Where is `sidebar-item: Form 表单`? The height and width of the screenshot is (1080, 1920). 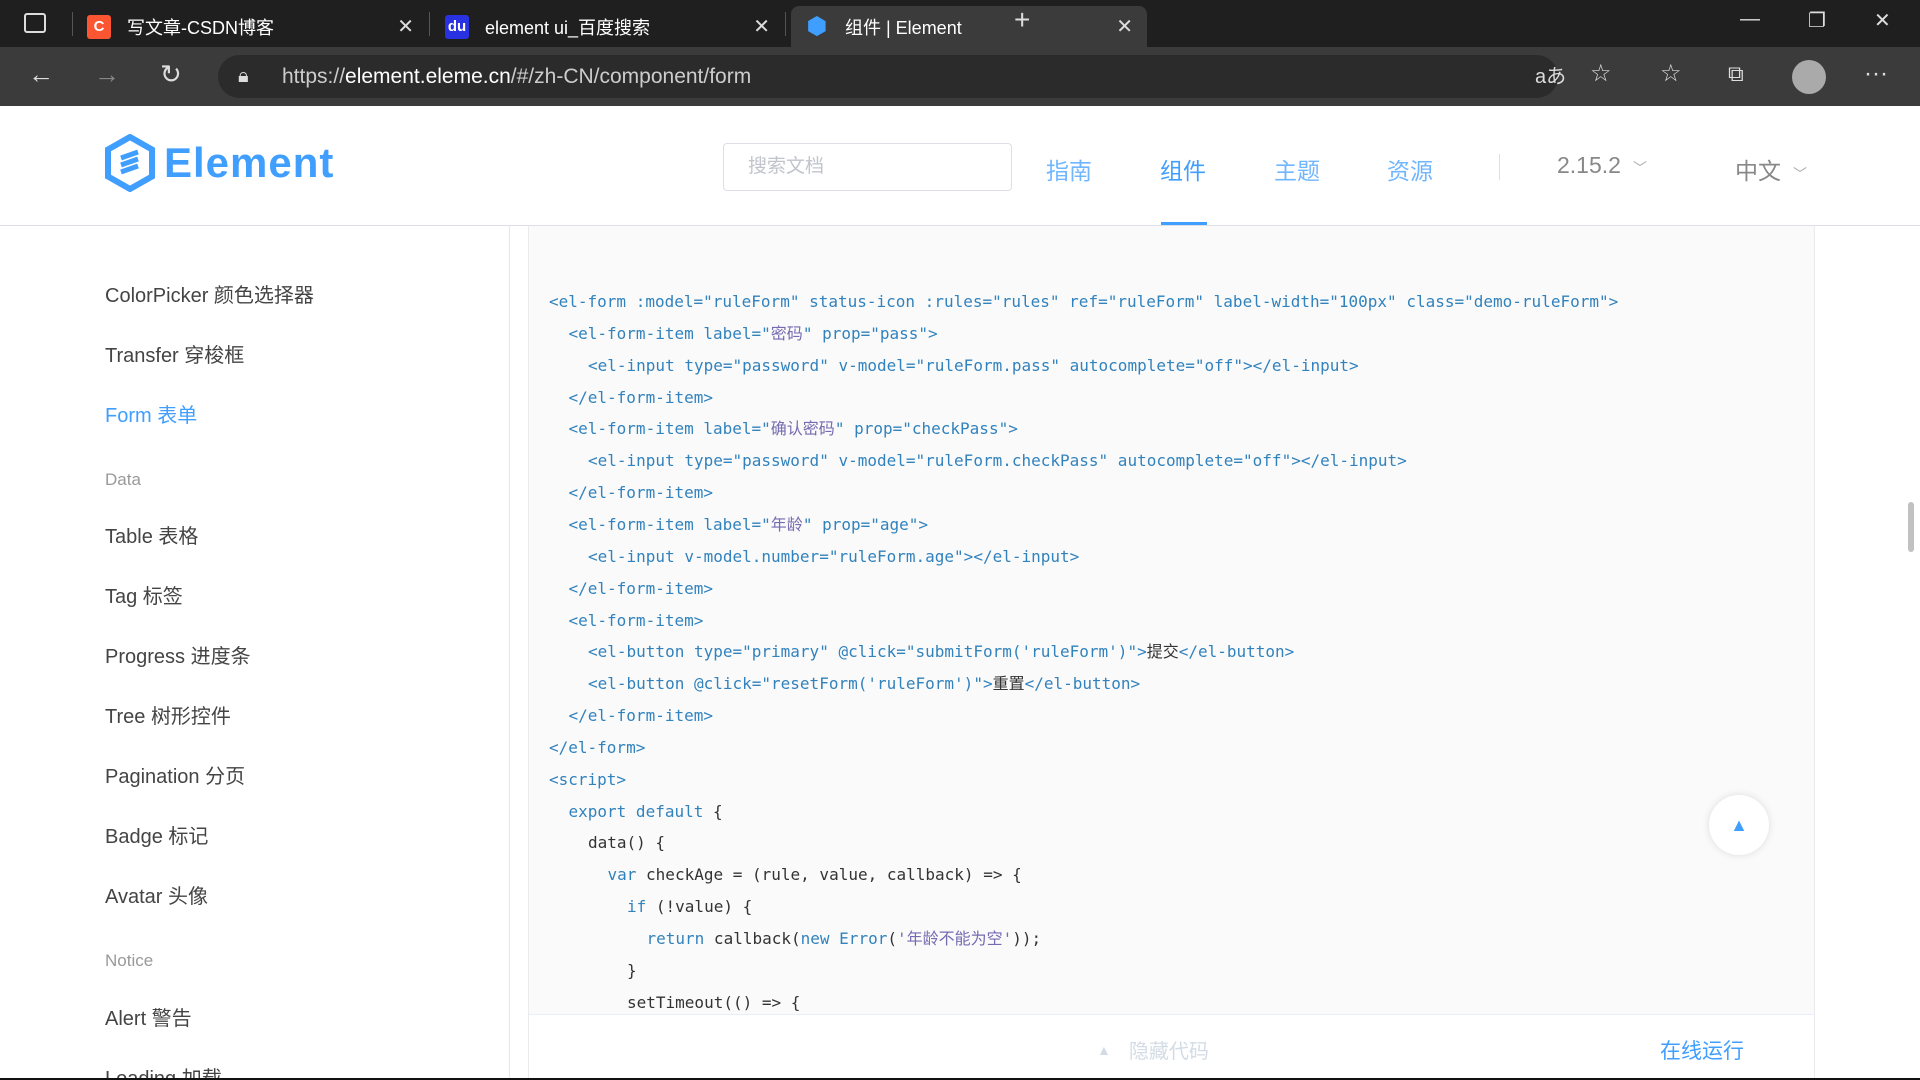
sidebar-item: Form 表单 is located at coordinates (151, 413).